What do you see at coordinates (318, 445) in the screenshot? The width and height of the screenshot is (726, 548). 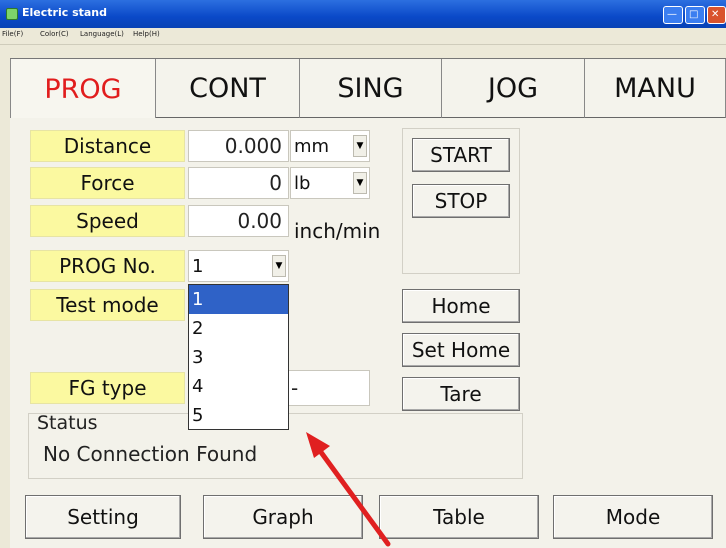 I see `arrow-head` at bounding box center [318, 445].